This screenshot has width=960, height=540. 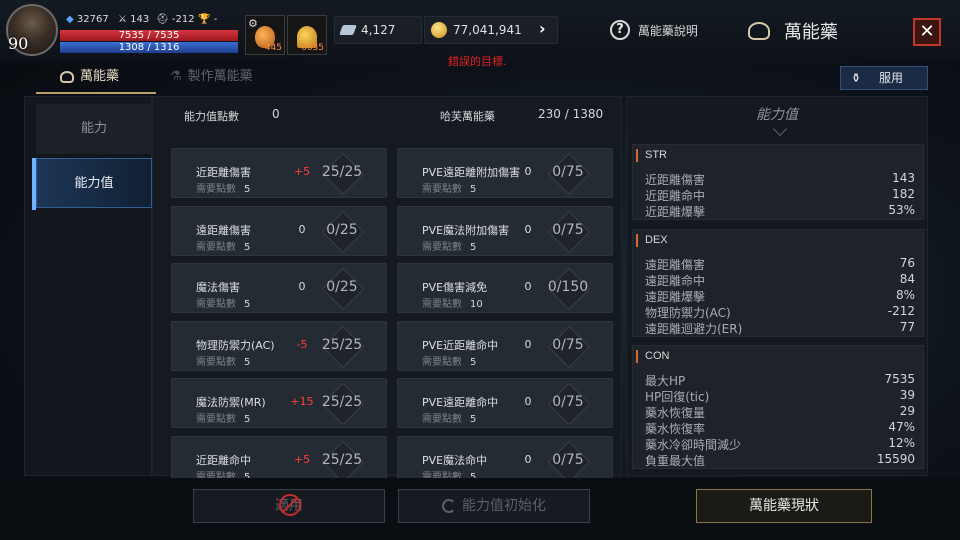 What do you see at coordinates (94, 183) in the screenshot?
I see `nav-stats: 能力值` at bounding box center [94, 183].